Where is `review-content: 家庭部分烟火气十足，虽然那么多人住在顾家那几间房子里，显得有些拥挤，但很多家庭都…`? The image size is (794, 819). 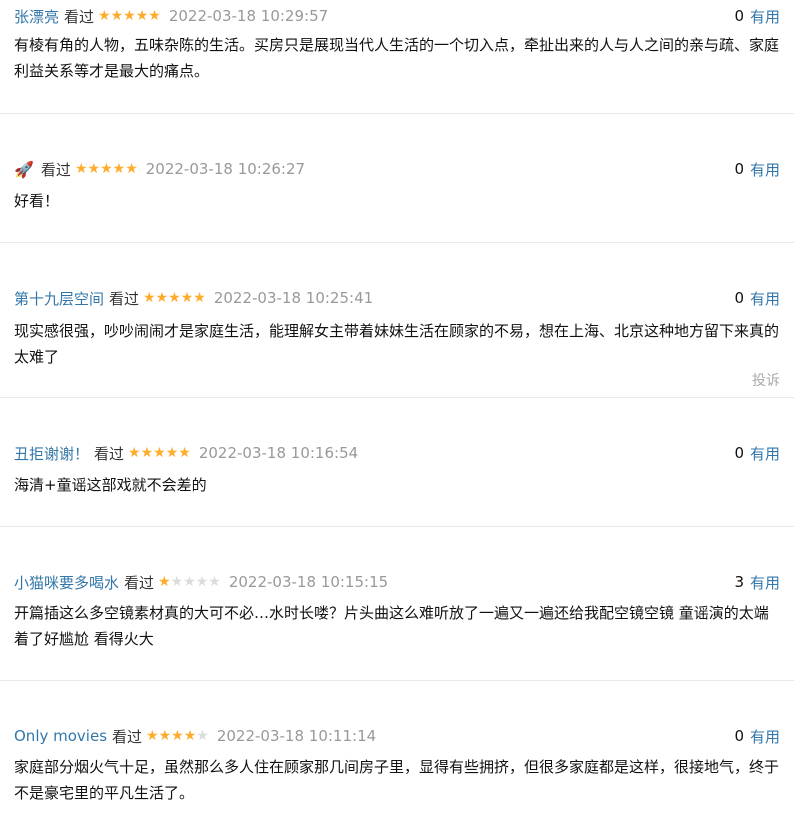
review-content: 家庭部分烟火气十足，虽然那么多人住在顾家那几间房子里，显得有些拥挤，但很多家庭都… is located at coordinates (397, 780).